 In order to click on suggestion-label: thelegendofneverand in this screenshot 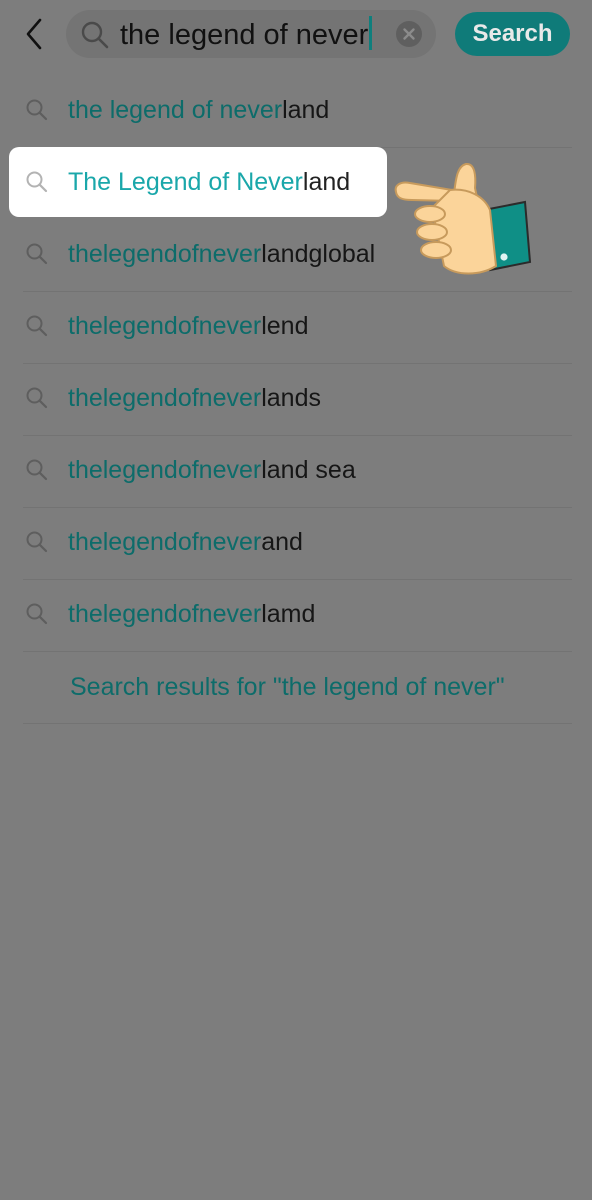, I will do `click(185, 542)`.